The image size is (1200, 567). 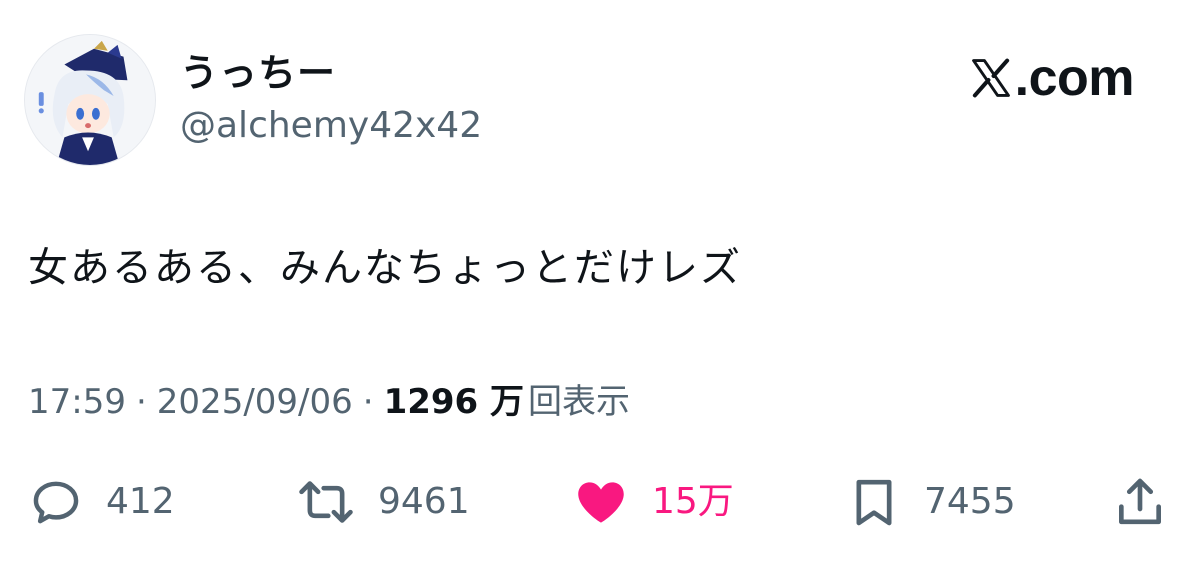 What do you see at coordinates (579, 402) in the screenshot?
I see `views-label: 回表示` at bounding box center [579, 402].